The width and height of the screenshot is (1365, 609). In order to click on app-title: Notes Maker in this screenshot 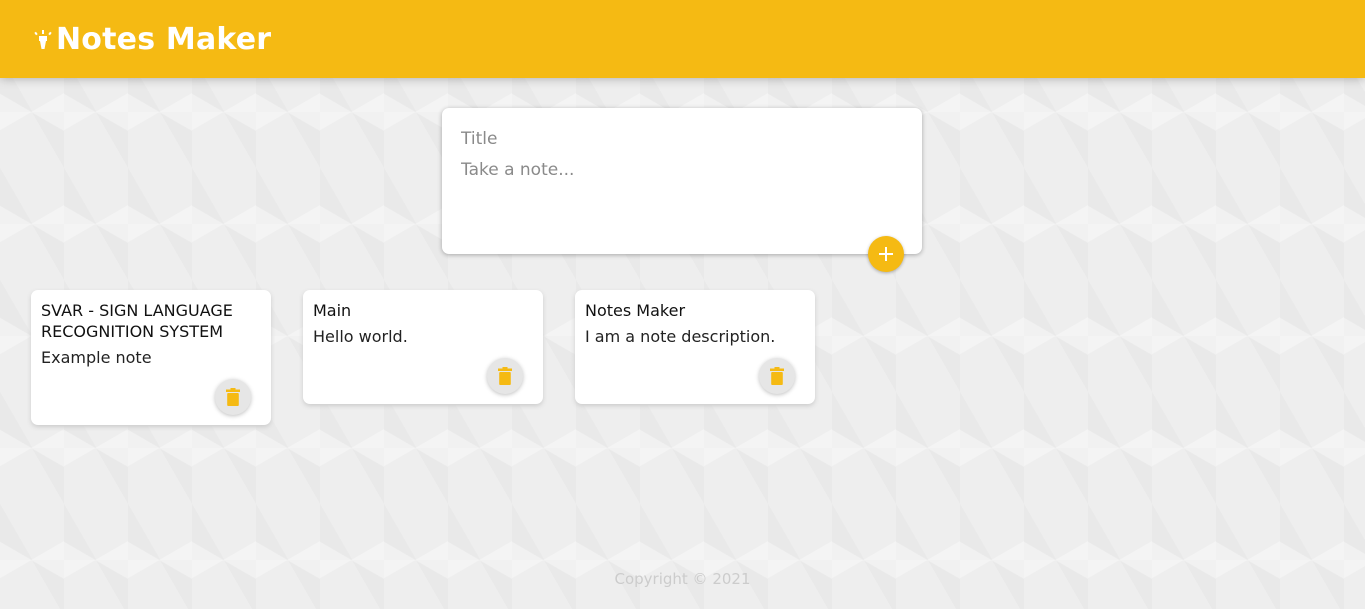, I will do `click(164, 39)`.